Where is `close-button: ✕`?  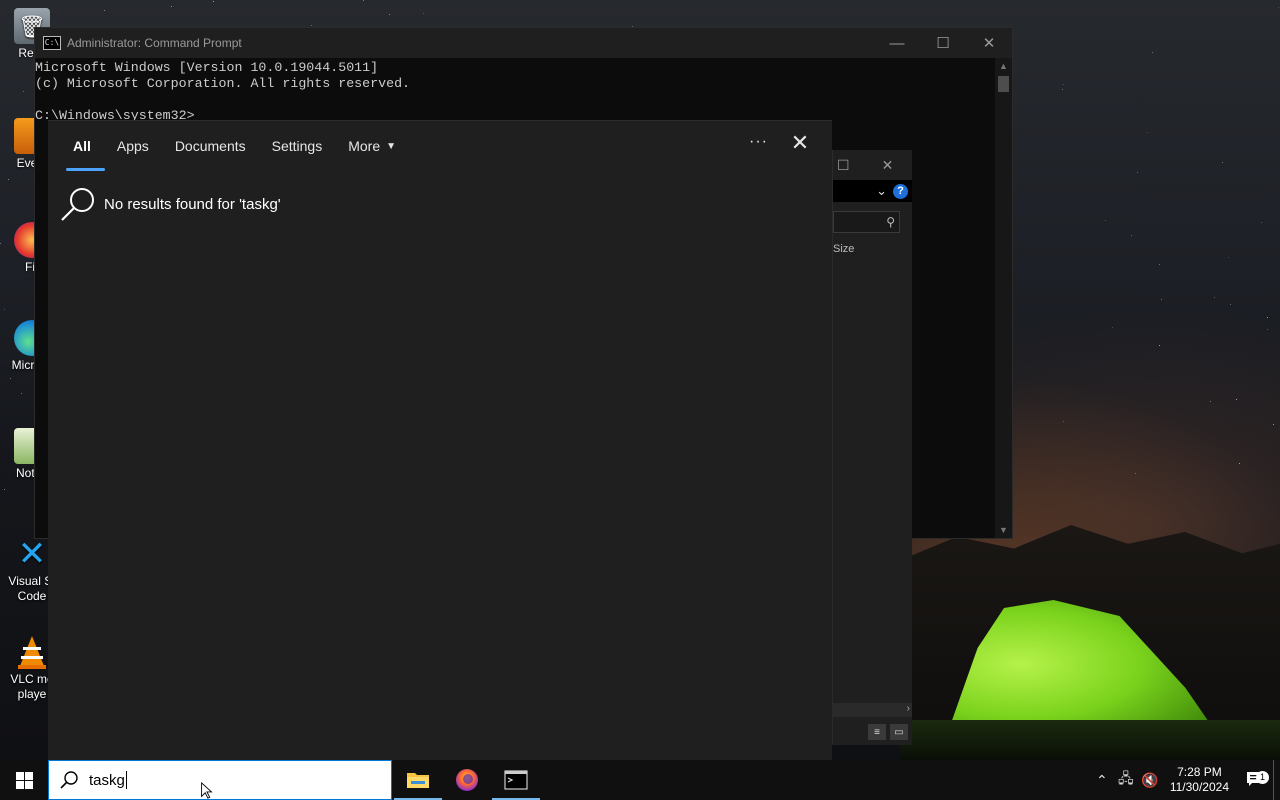 close-button: ✕ is located at coordinates (989, 43).